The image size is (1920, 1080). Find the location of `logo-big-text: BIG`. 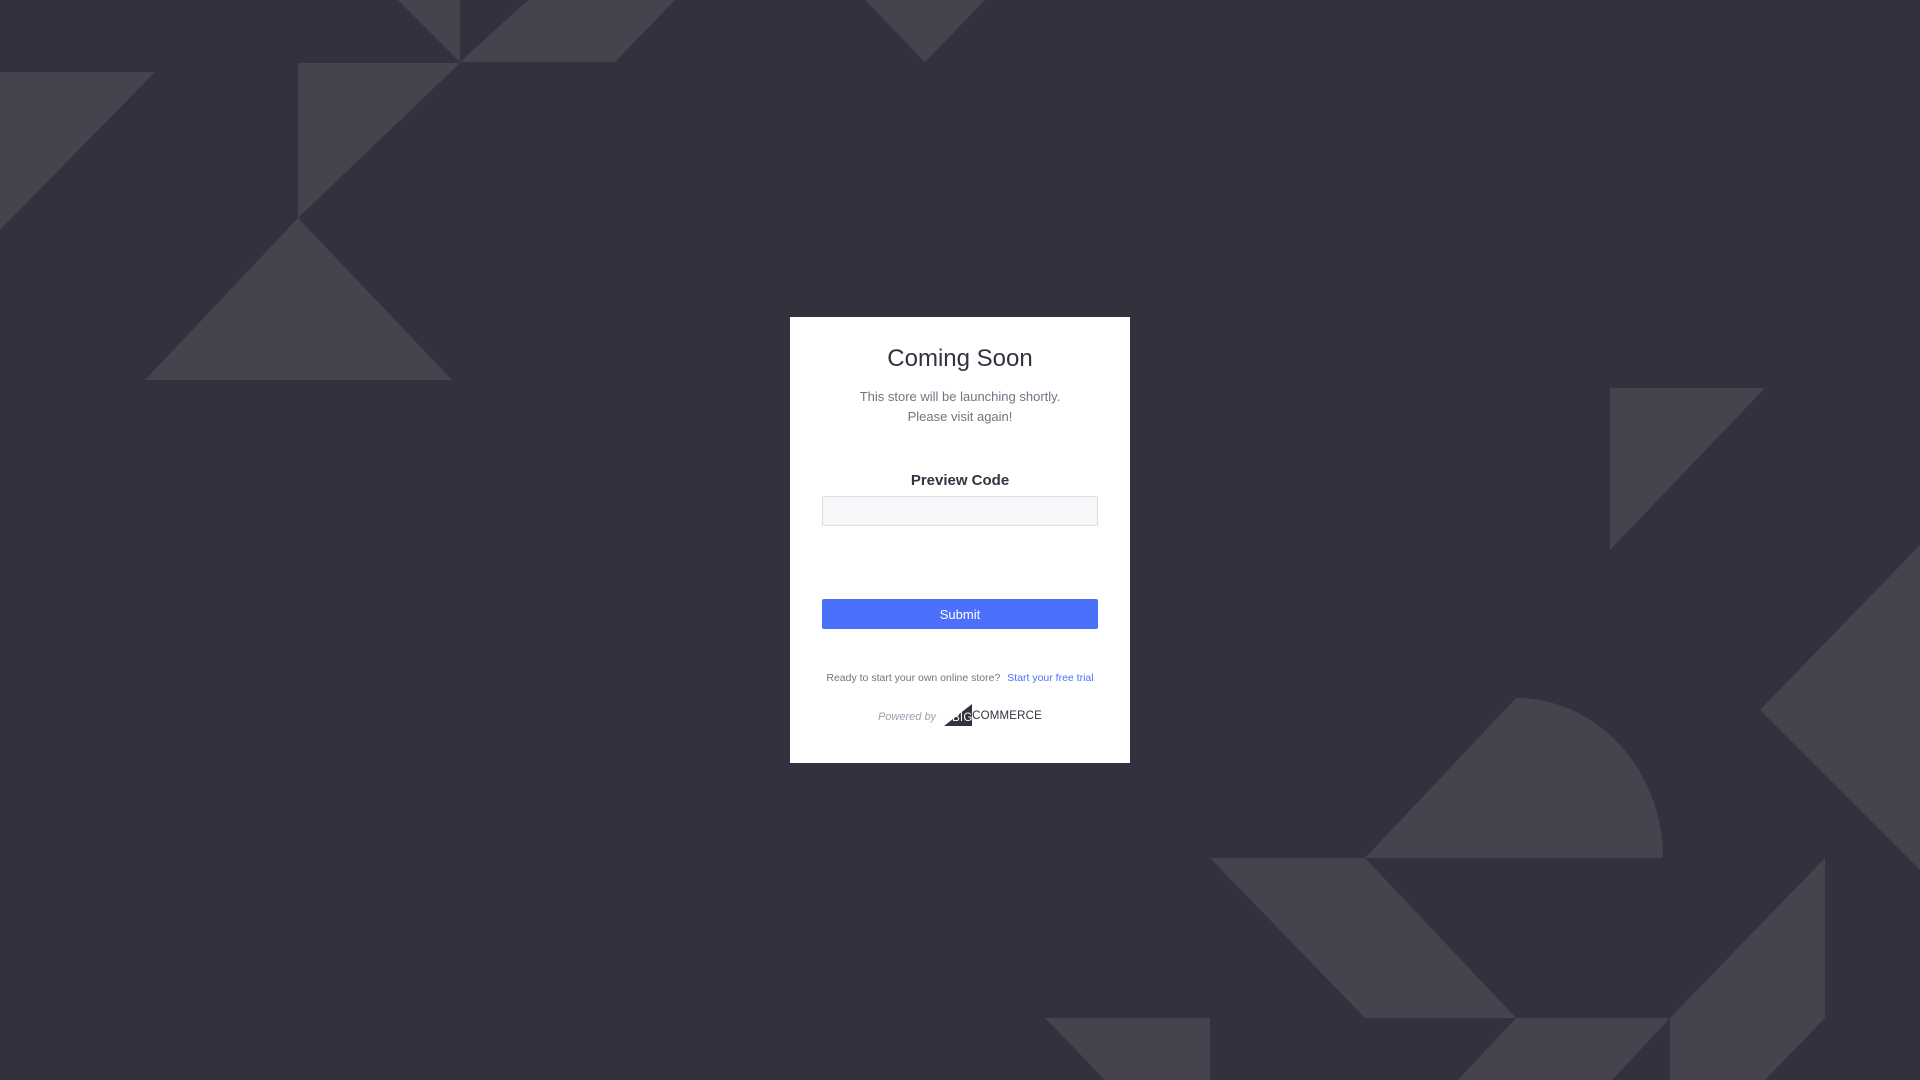

logo-big-text: BIG is located at coordinates (962, 718).